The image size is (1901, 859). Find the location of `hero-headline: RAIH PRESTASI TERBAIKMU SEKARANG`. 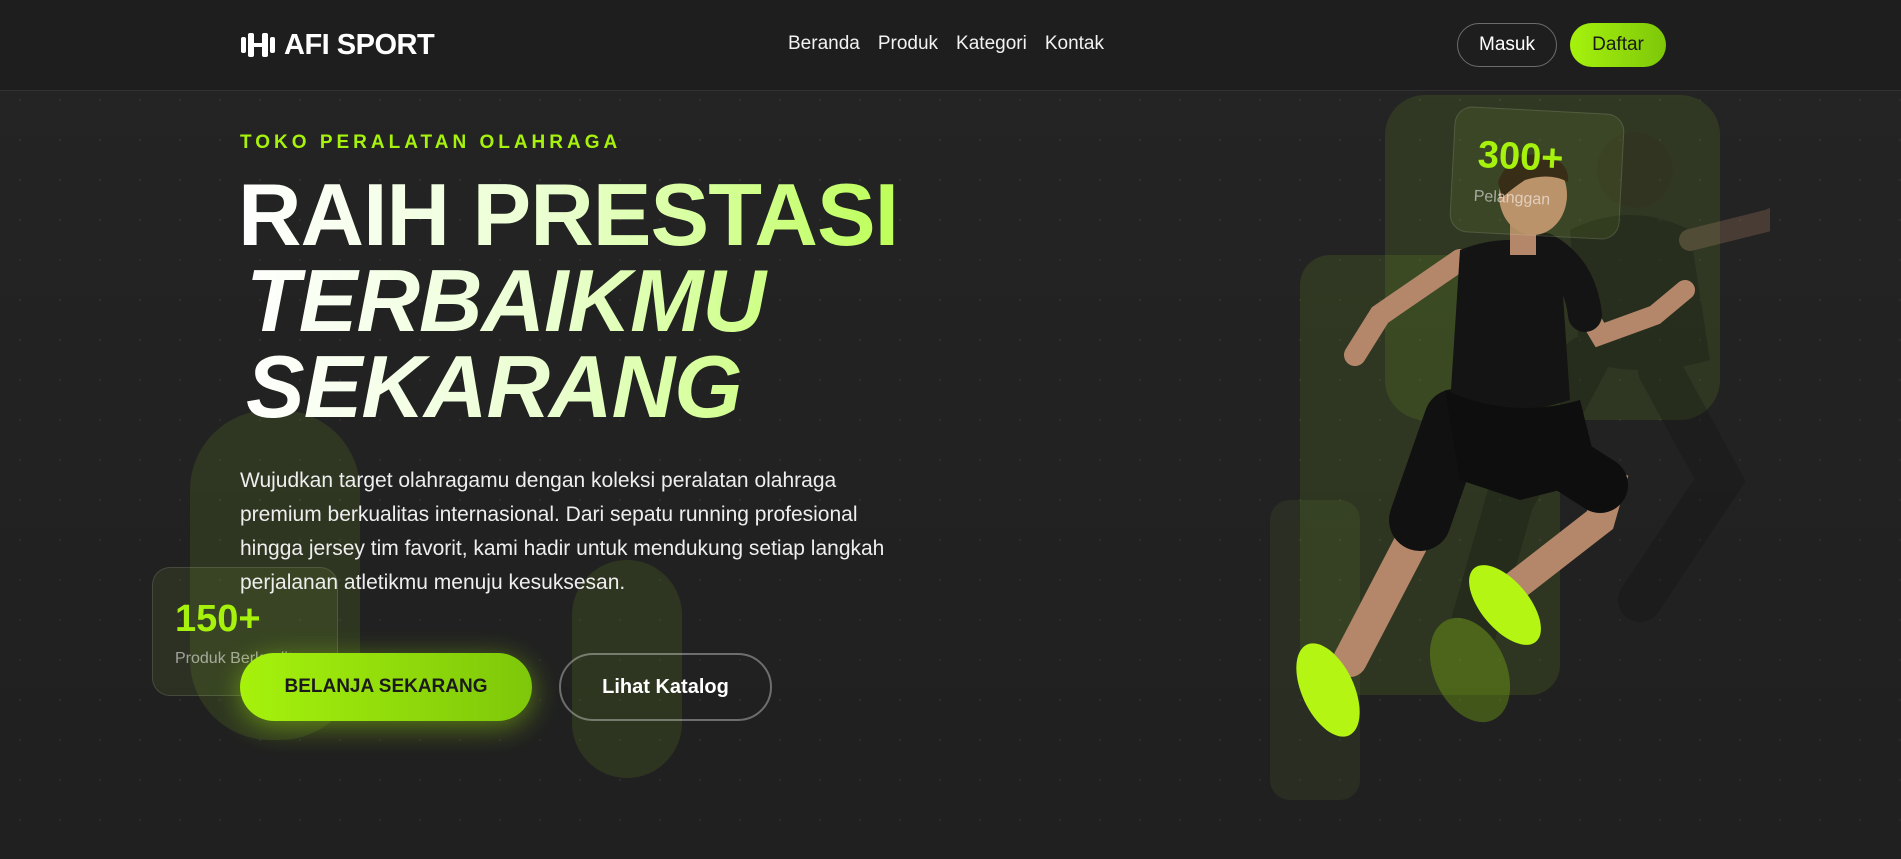

hero-headline: RAIH PRESTASI TERBAIKMU SEKARANG is located at coordinates (588, 301).